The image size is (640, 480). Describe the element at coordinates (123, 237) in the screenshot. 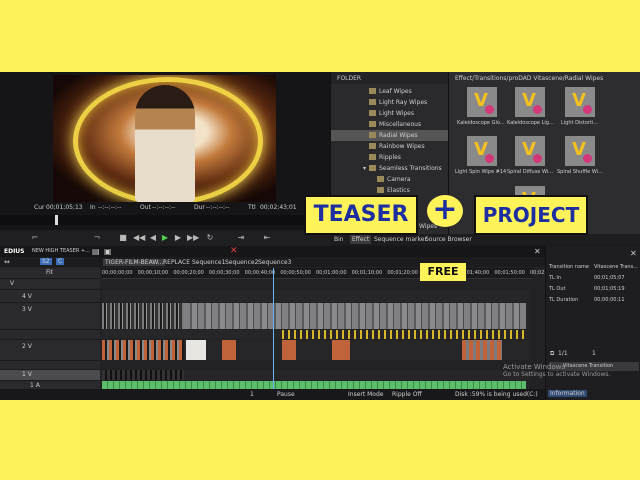

I see `stop-icon: ■` at that location.